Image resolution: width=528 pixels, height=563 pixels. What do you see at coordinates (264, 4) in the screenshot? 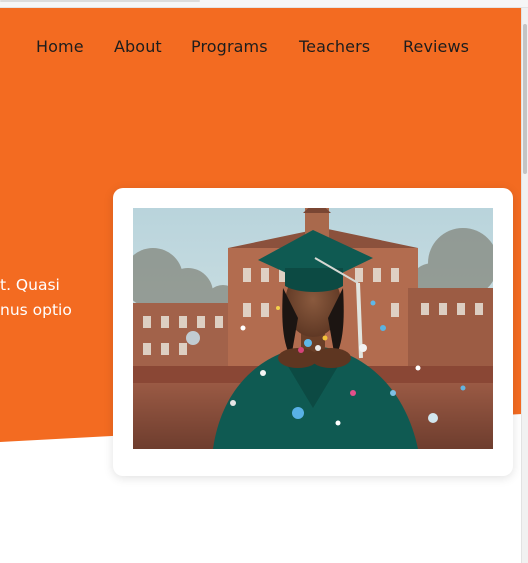
I see `browser-top-strip` at bounding box center [264, 4].